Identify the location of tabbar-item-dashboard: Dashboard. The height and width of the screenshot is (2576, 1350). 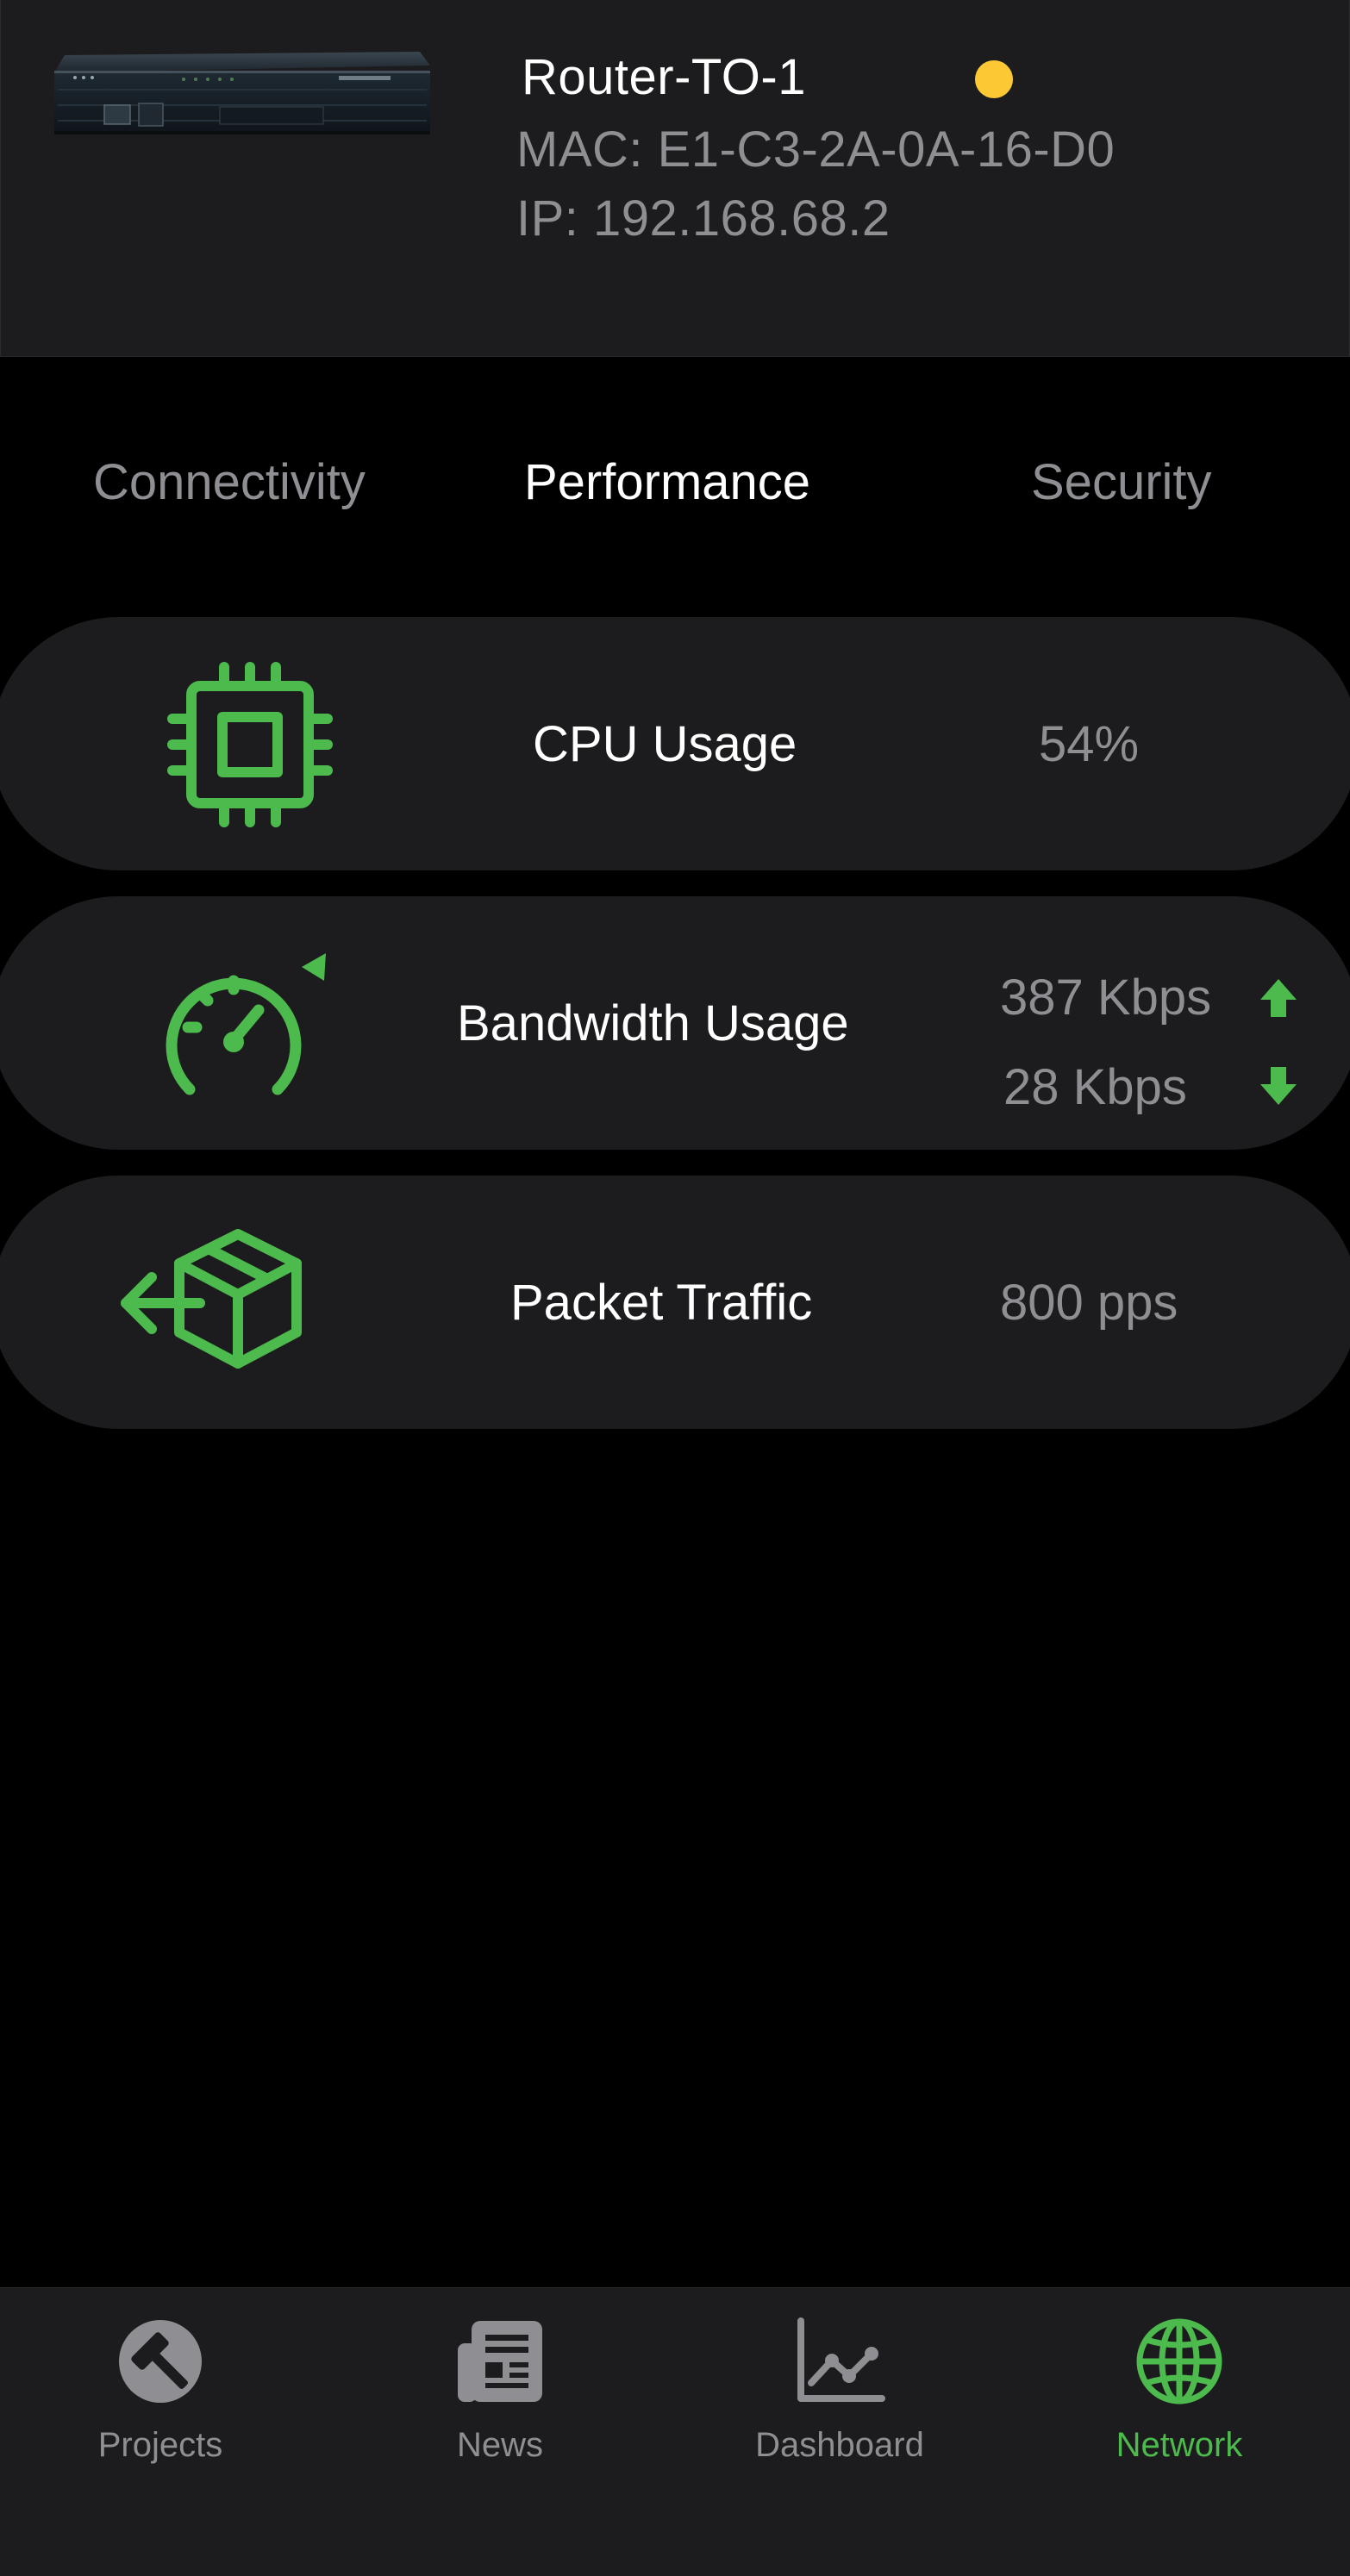
(839, 2400).